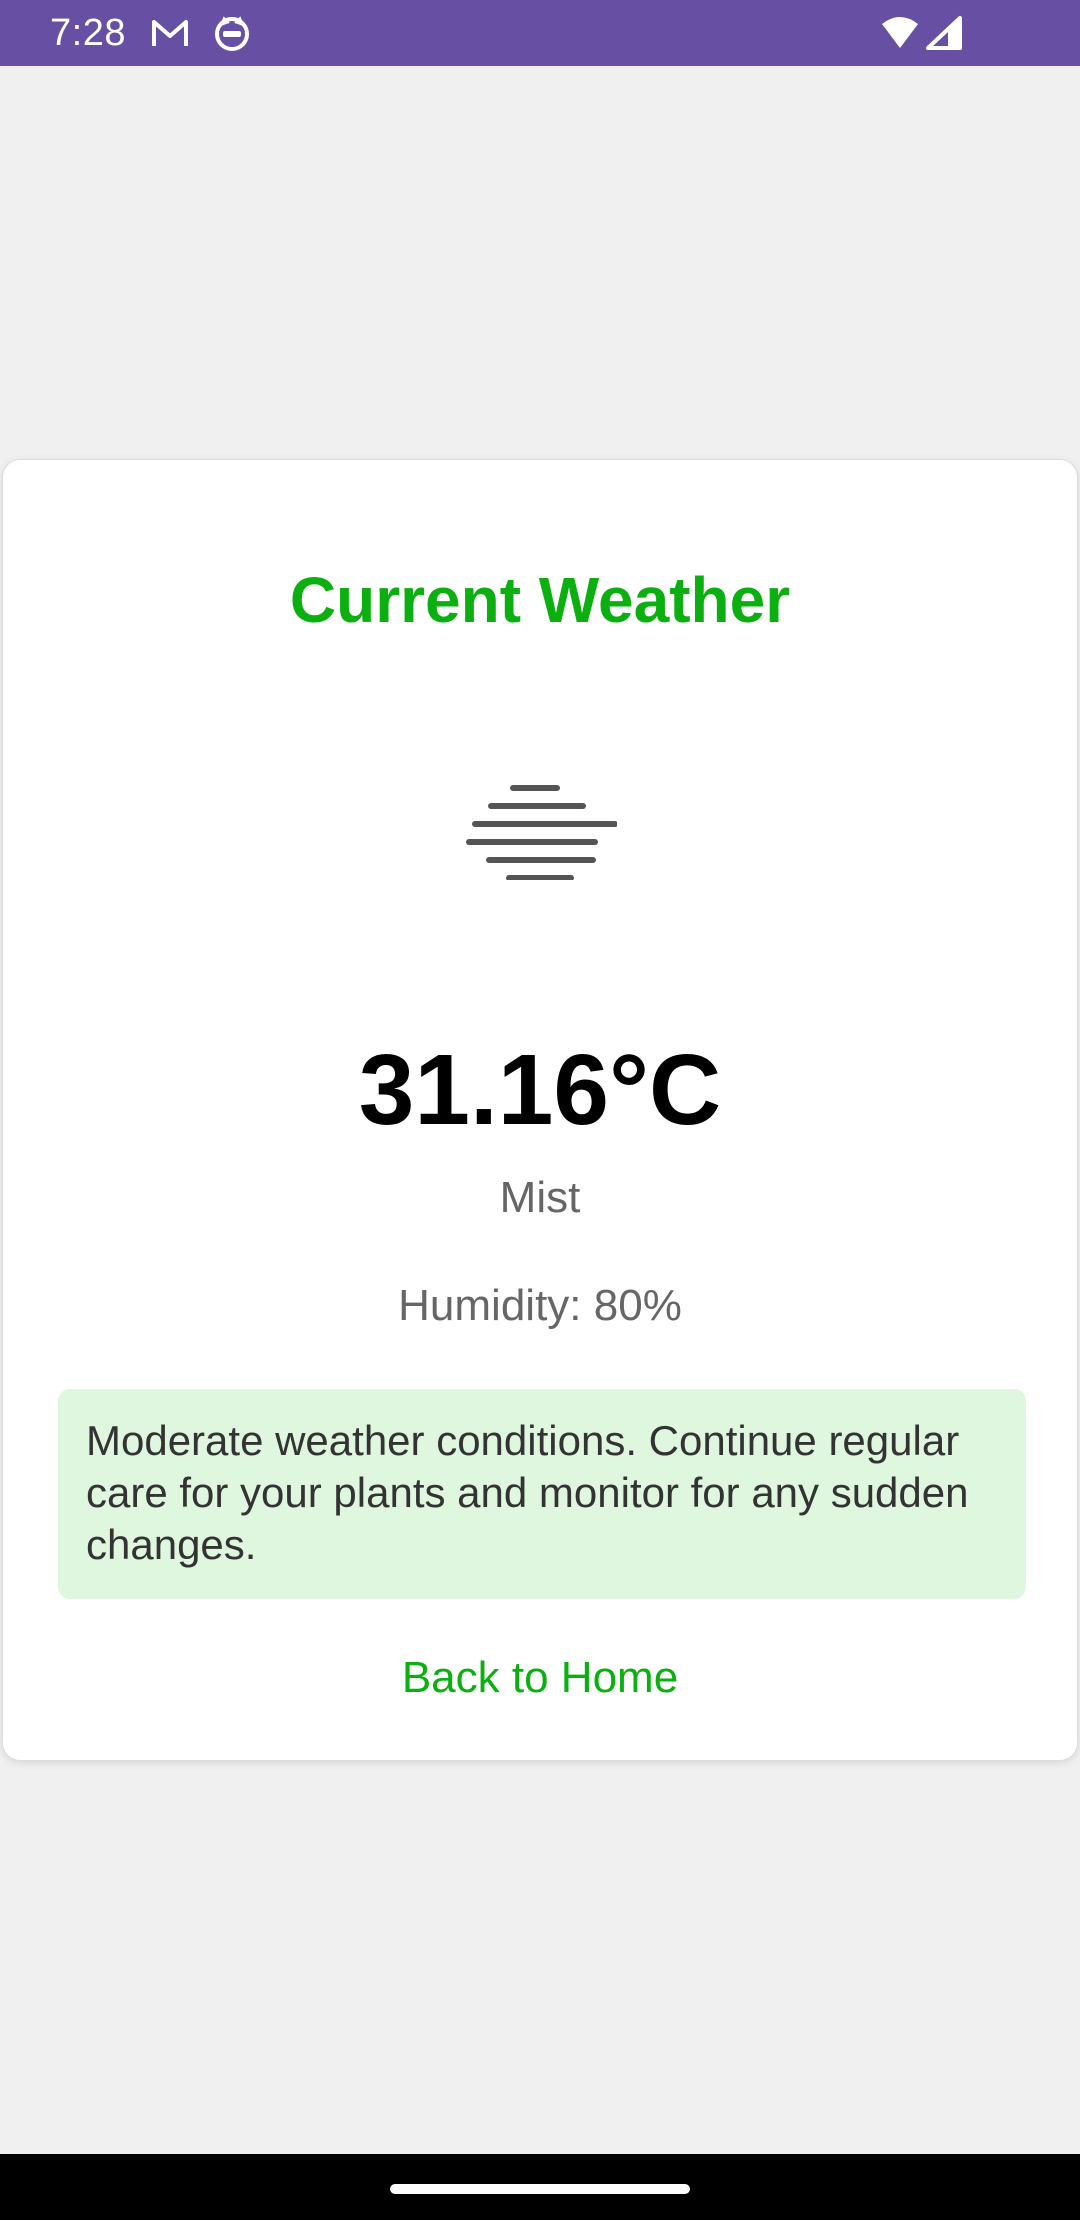 The width and height of the screenshot is (1080, 2220). I want to click on weather-condition: Mist, so click(540, 1197).